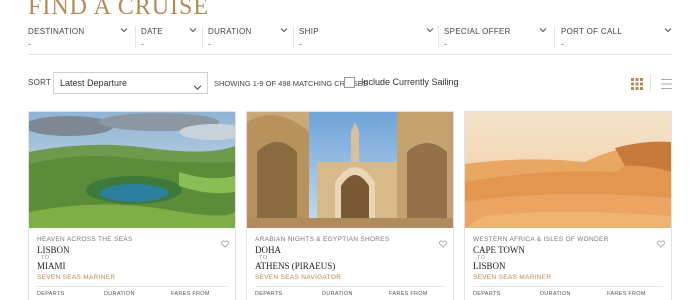 The width and height of the screenshot is (700, 300). What do you see at coordinates (489, 266) in the screenshot?
I see `cruise-destination: LISBON` at bounding box center [489, 266].